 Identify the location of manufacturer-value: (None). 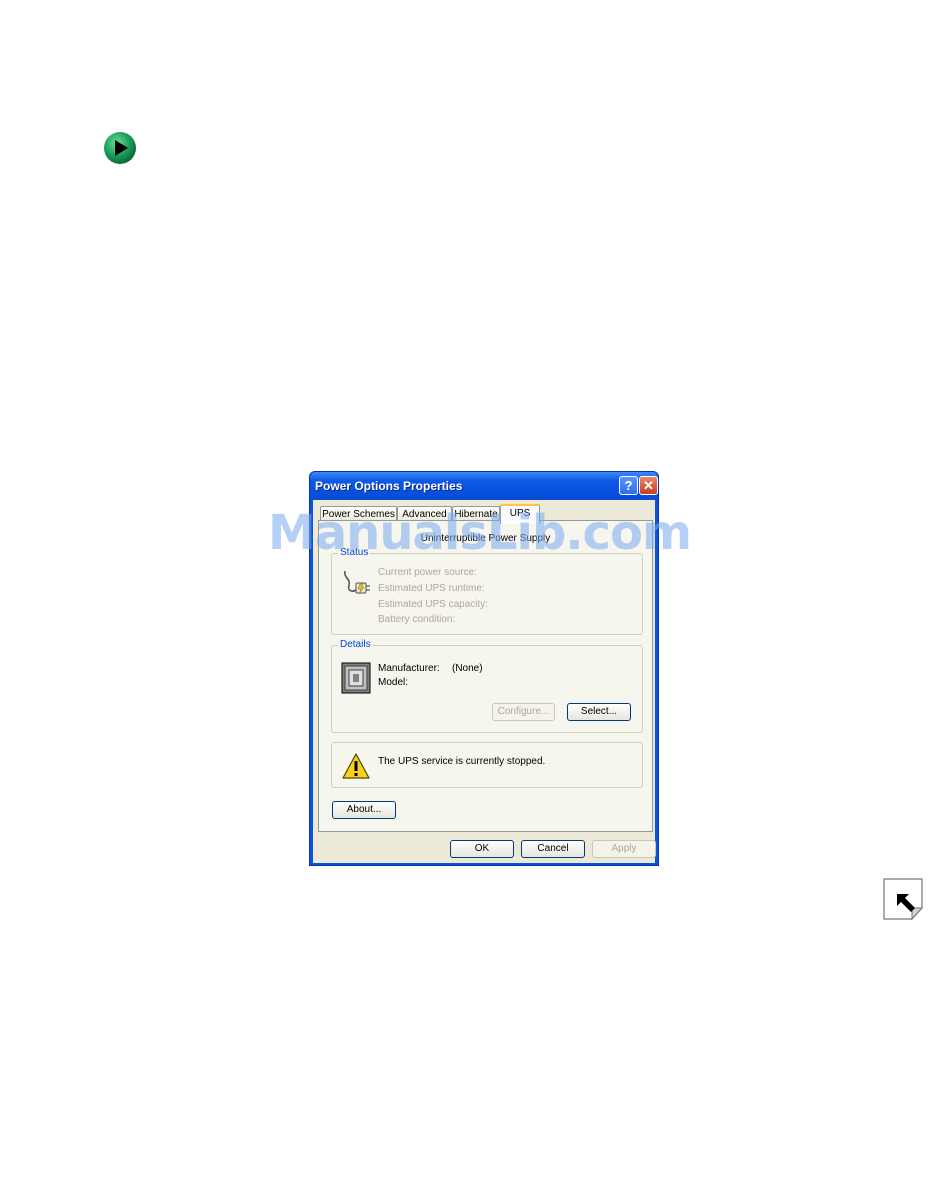
(467, 668).